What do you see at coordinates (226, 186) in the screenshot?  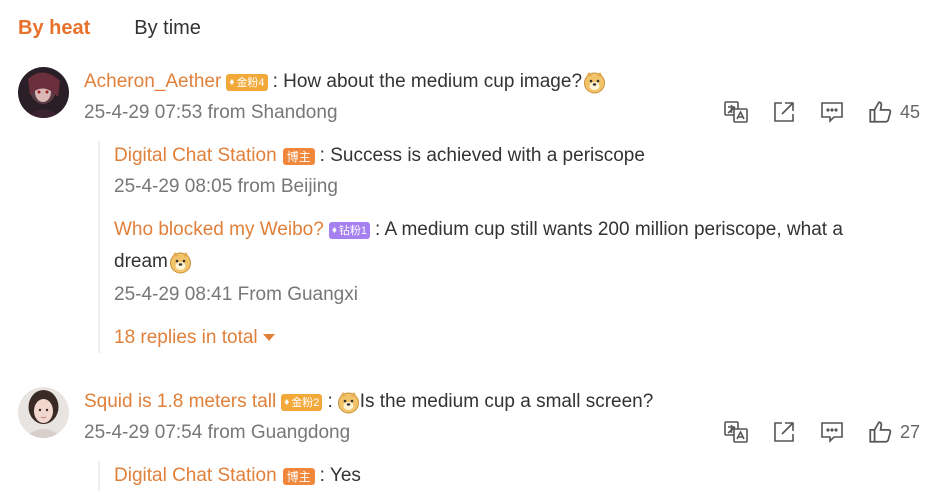 I see `reply-meta: 25-4-29 08:05 from Beijing` at bounding box center [226, 186].